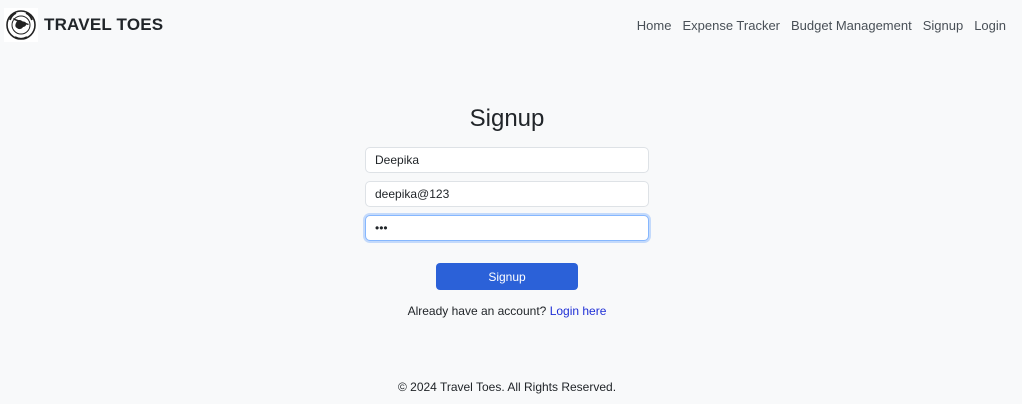 Image resolution: width=1022 pixels, height=404 pixels. I want to click on nav-link-login: Login, so click(990, 26).